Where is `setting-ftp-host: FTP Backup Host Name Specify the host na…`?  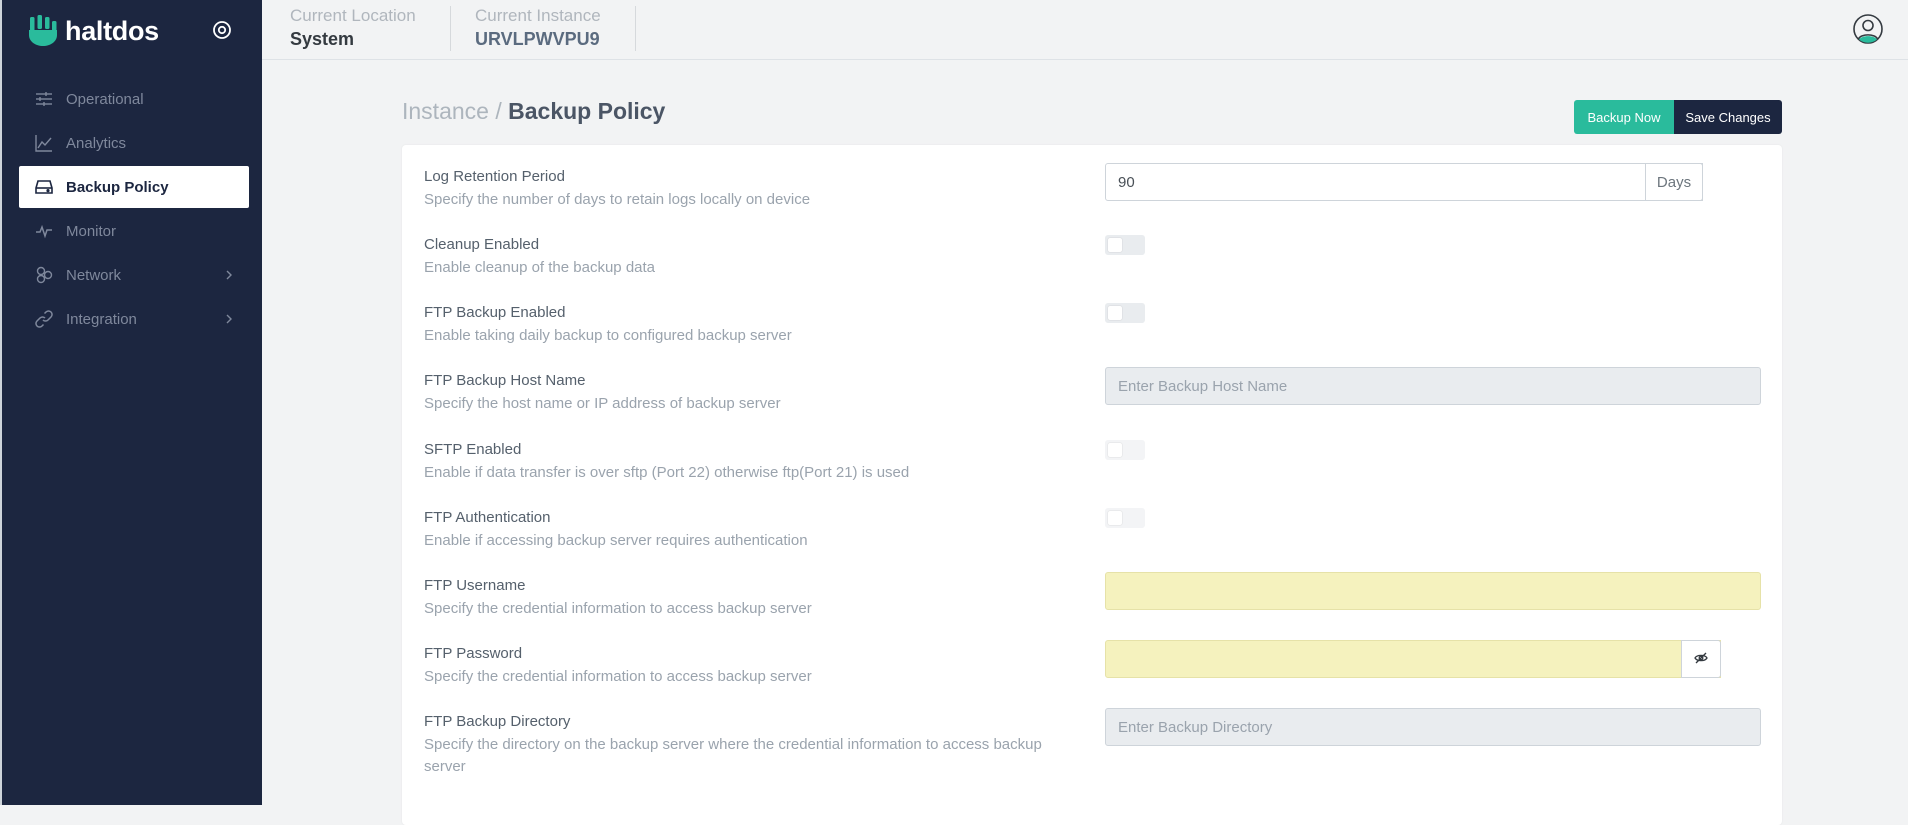
setting-ftp-host: FTP Backup Host Name Specify the host na… is located at coordinates (1094, 391).